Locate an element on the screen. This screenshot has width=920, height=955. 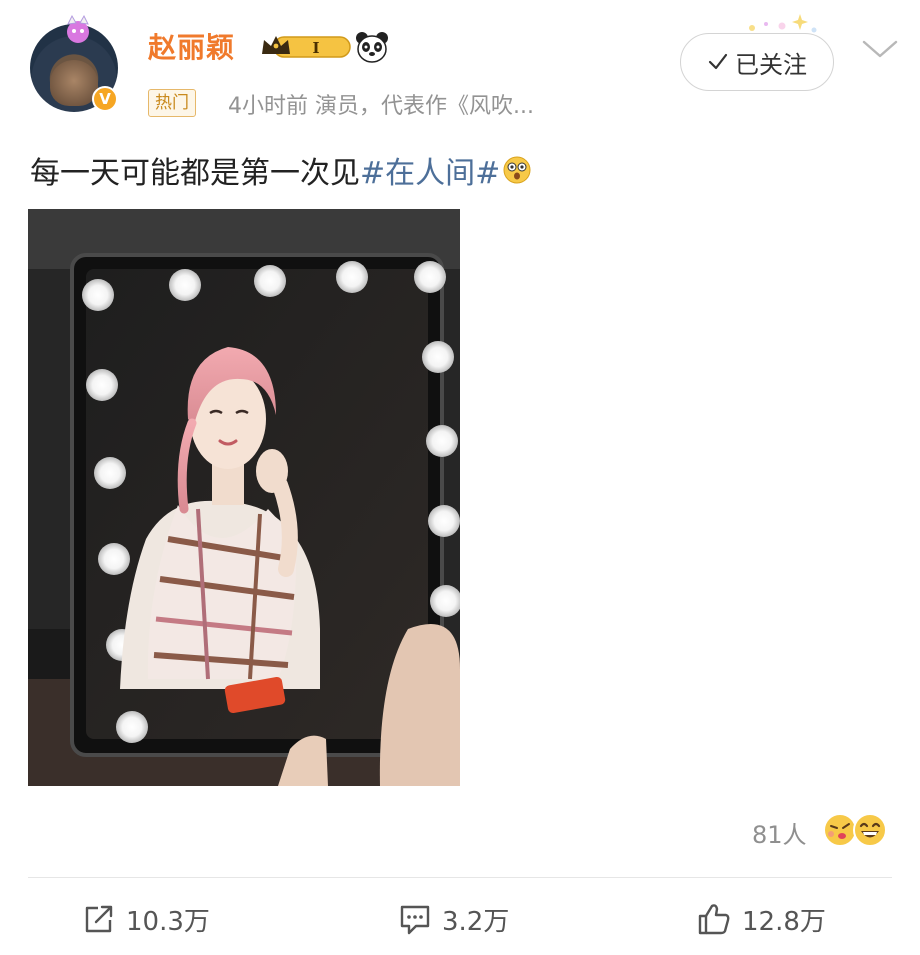
avatar-face is located at coordinates (74, 83).